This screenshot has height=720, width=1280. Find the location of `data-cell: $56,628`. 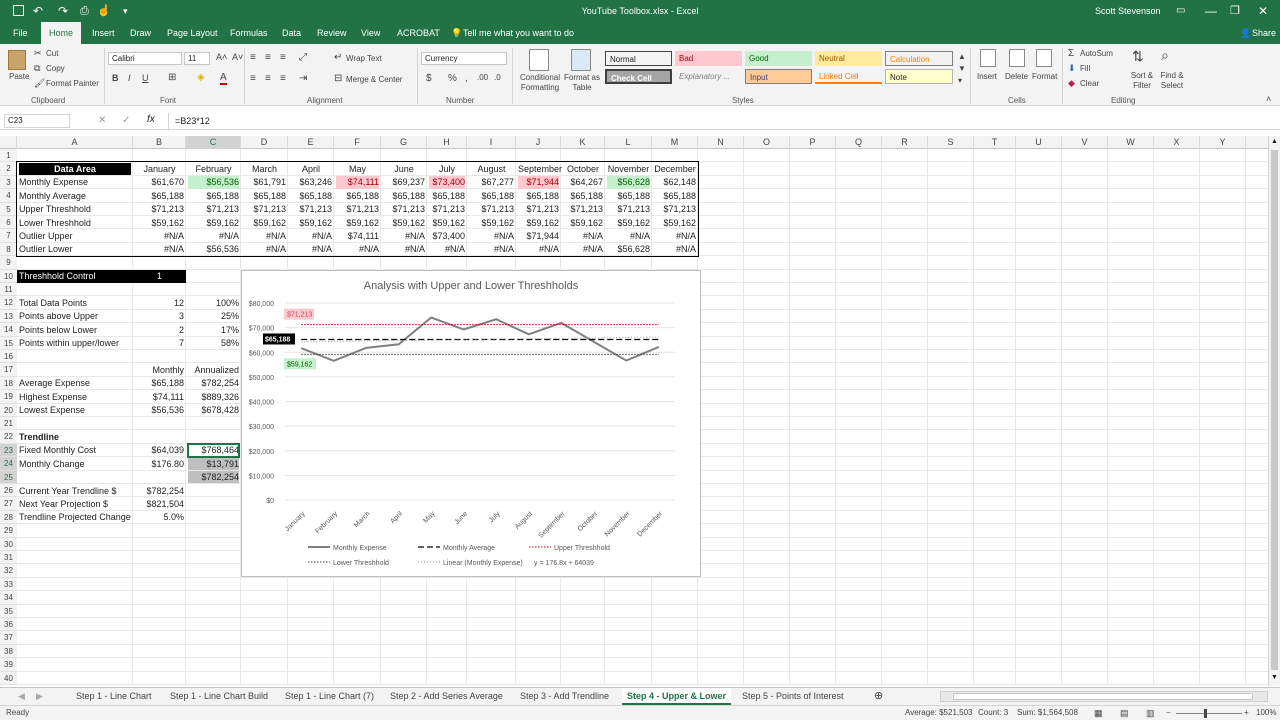

data-cell: $56,628 is located at coordinates (628, 249).